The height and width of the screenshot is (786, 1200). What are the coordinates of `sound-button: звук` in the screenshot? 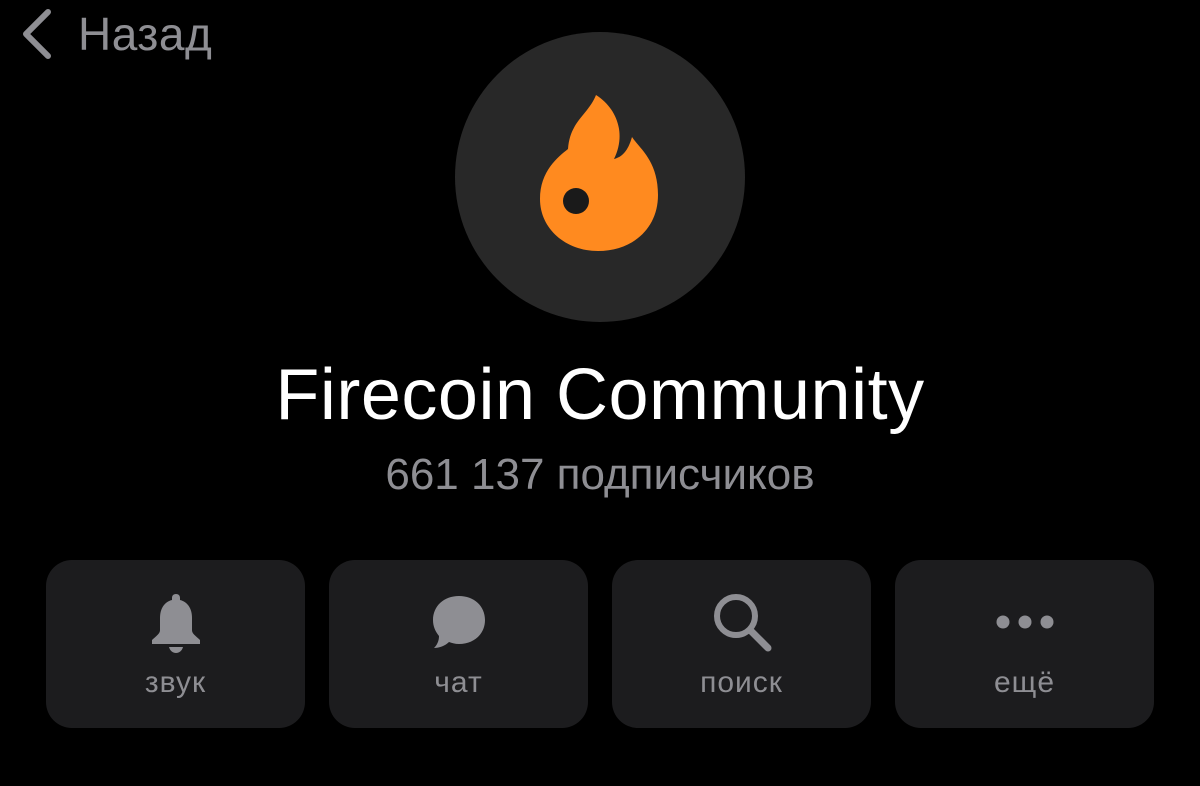 It's located at (175, 644).